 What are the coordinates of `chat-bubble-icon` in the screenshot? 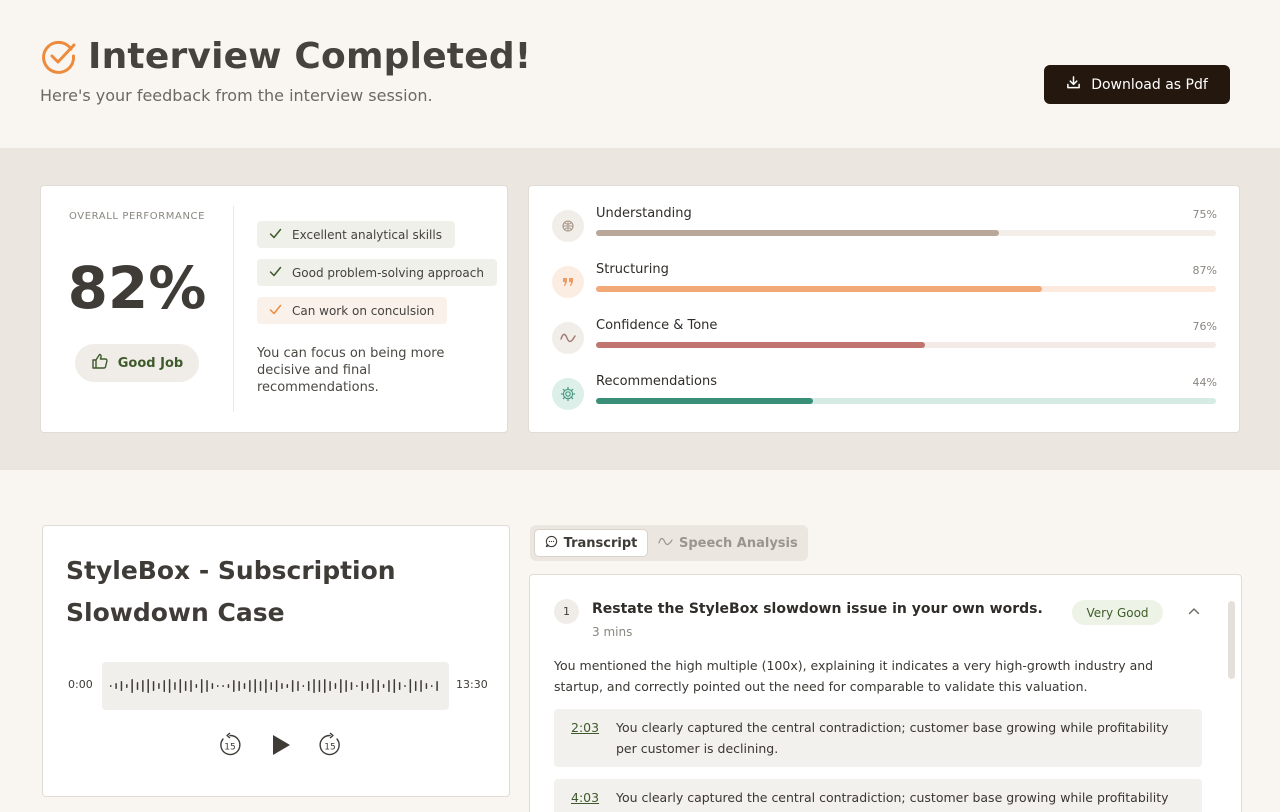 It's located at (551, 543).